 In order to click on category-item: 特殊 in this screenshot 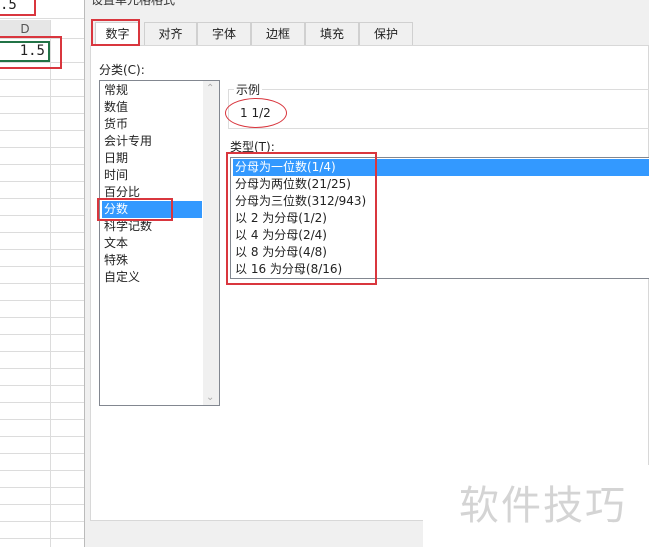, I will do `click(115, 260)`.